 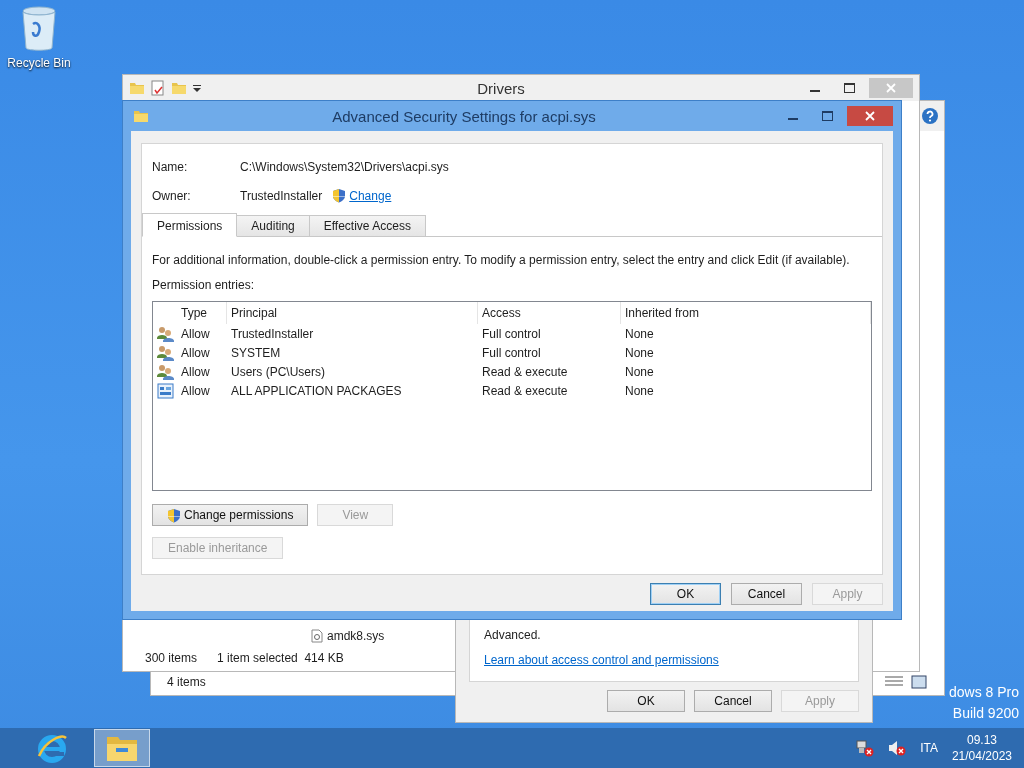 What do you see at coordinates (190, 225) in the screenshot?
I see `tab: Permissions` at bounding box center [190, 225].